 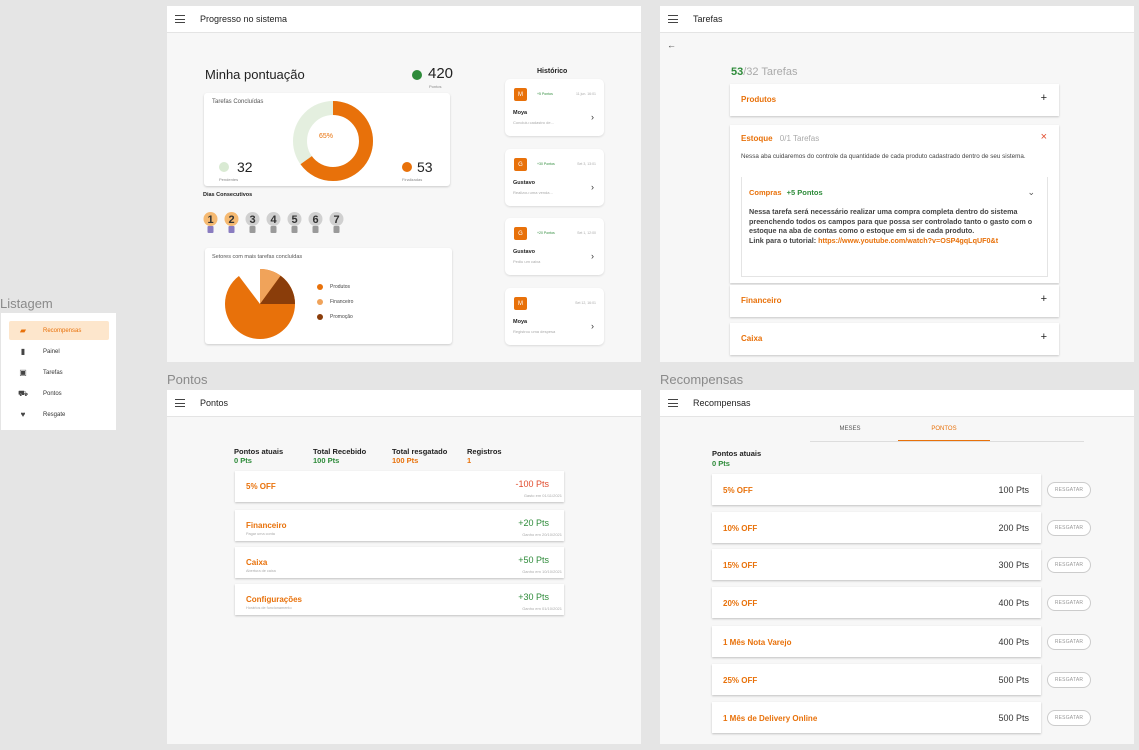 I want to click on sidebar-item-painel: ▮ Painel, so click(x=59, y=351).